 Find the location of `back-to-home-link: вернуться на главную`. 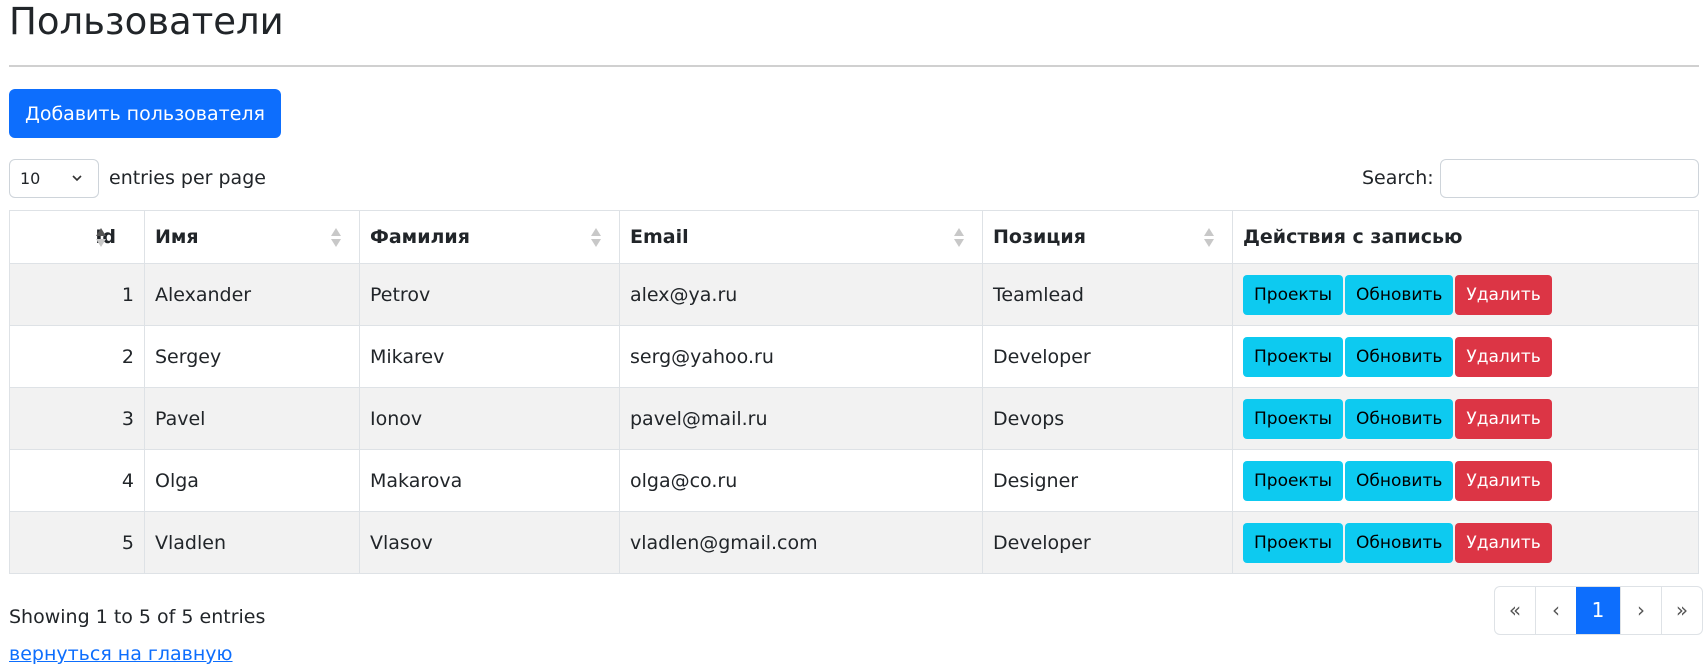

back-to-home-link: вернуться на главную is located at coordinates (121, 654).